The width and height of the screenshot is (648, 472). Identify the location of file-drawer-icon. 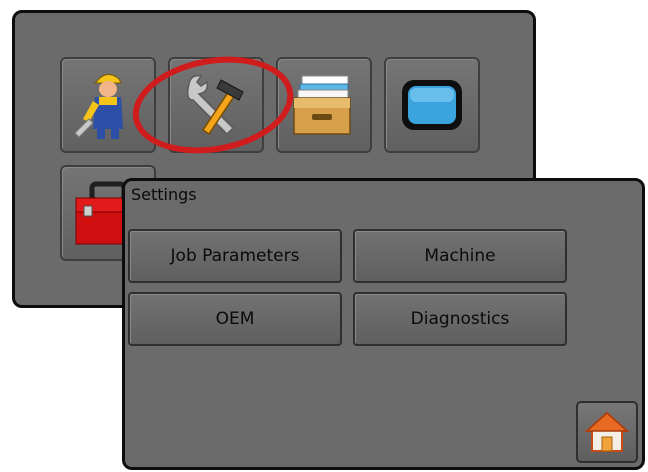
(322, 105).